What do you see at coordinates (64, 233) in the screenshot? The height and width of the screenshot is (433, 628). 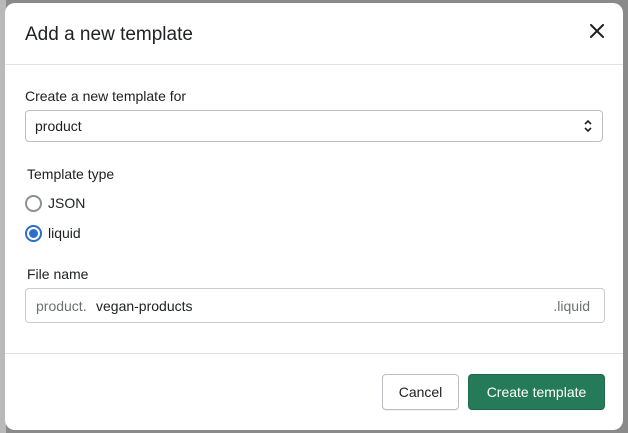 I see `radio-liquid-label: liquid` at bounding box center [64, 233].